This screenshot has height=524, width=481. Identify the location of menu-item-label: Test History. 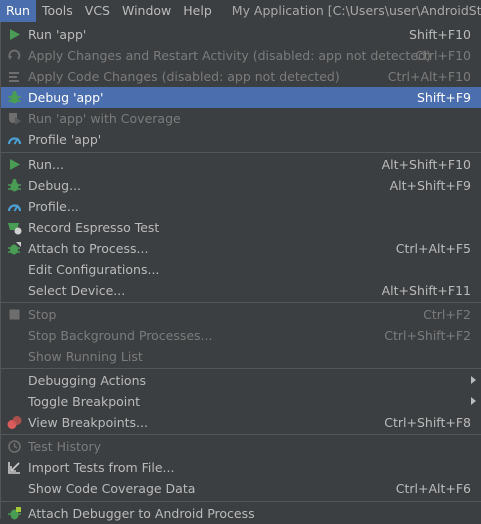
(65, 446).